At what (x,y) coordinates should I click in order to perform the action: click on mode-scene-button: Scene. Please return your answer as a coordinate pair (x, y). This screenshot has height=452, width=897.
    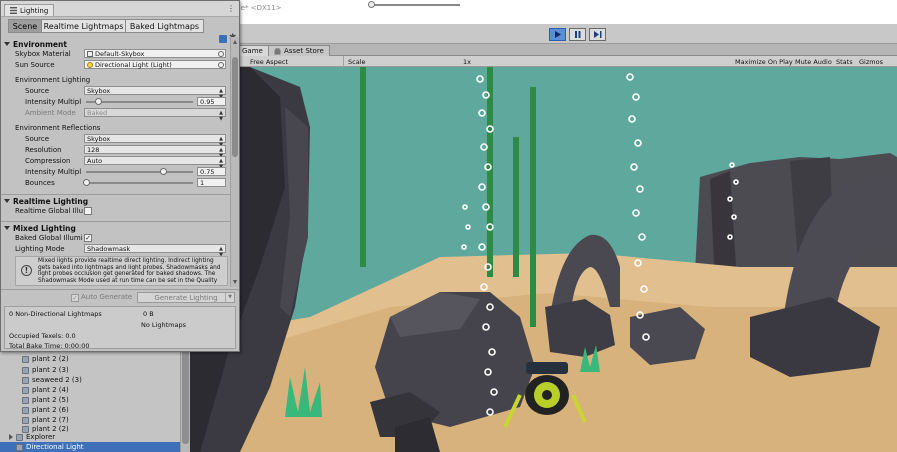
    Looking at the image, I should click on (25, 26).